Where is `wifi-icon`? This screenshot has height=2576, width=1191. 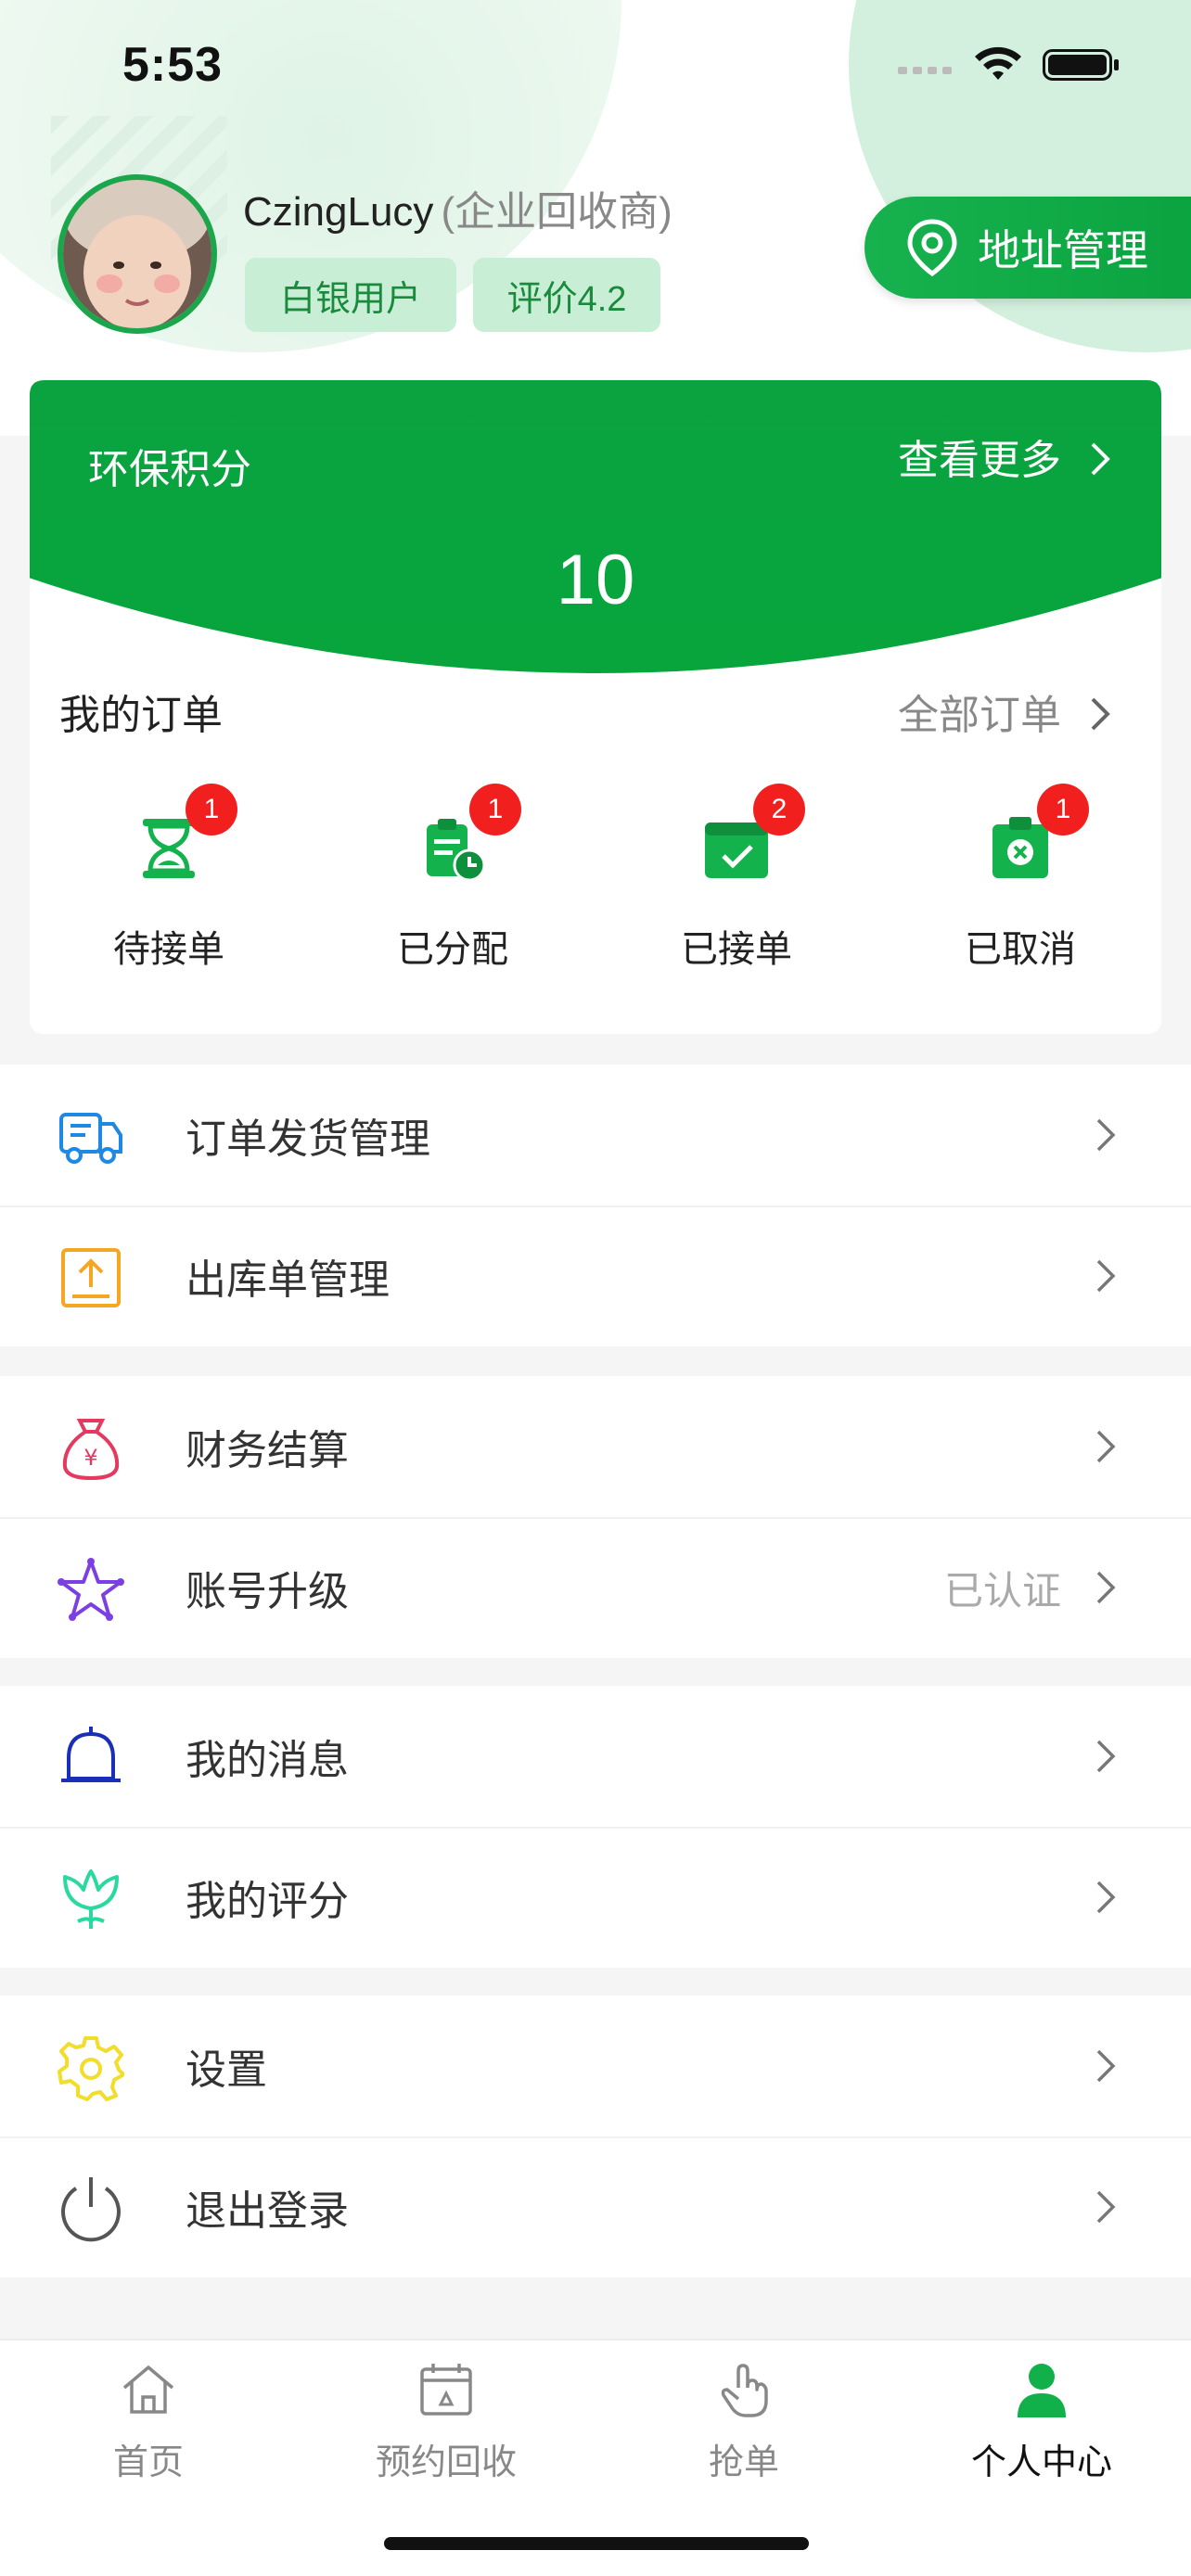
wifi-icon is located at coordinates (998, 63).